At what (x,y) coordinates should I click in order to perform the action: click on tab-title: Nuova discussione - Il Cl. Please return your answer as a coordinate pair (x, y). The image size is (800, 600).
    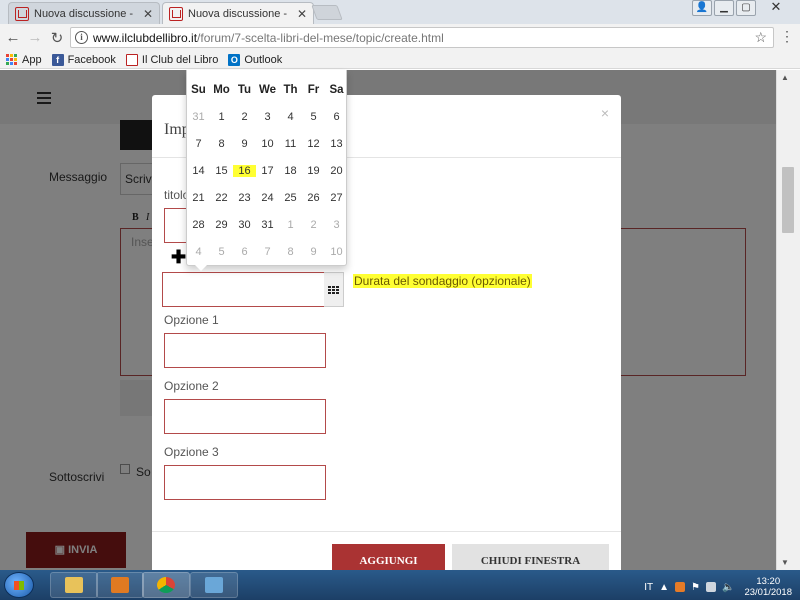
    Looking at the image, I should click on (239, 14).